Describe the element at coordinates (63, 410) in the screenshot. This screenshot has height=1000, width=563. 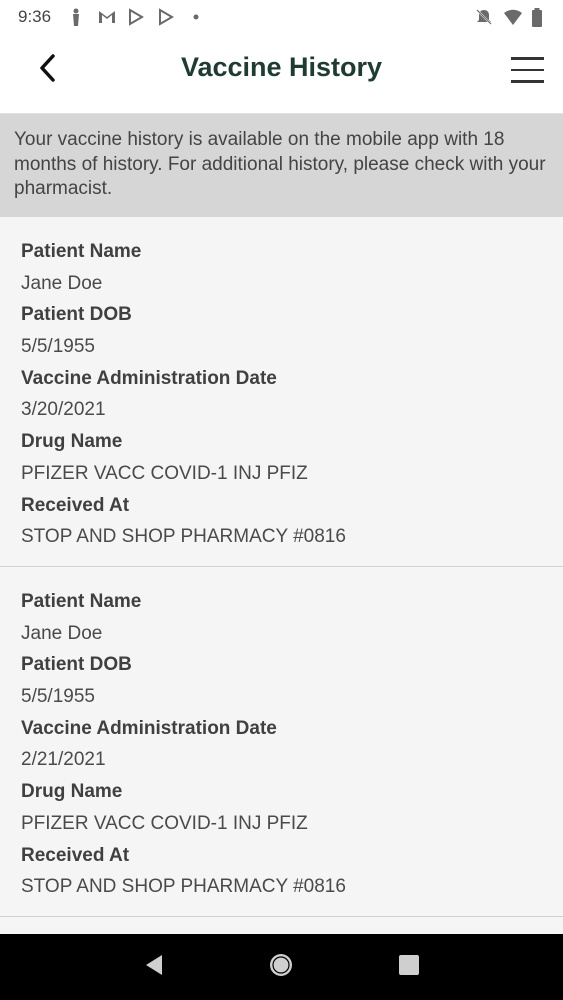
I see `admin-date-value: 3/20/2021` at that location.